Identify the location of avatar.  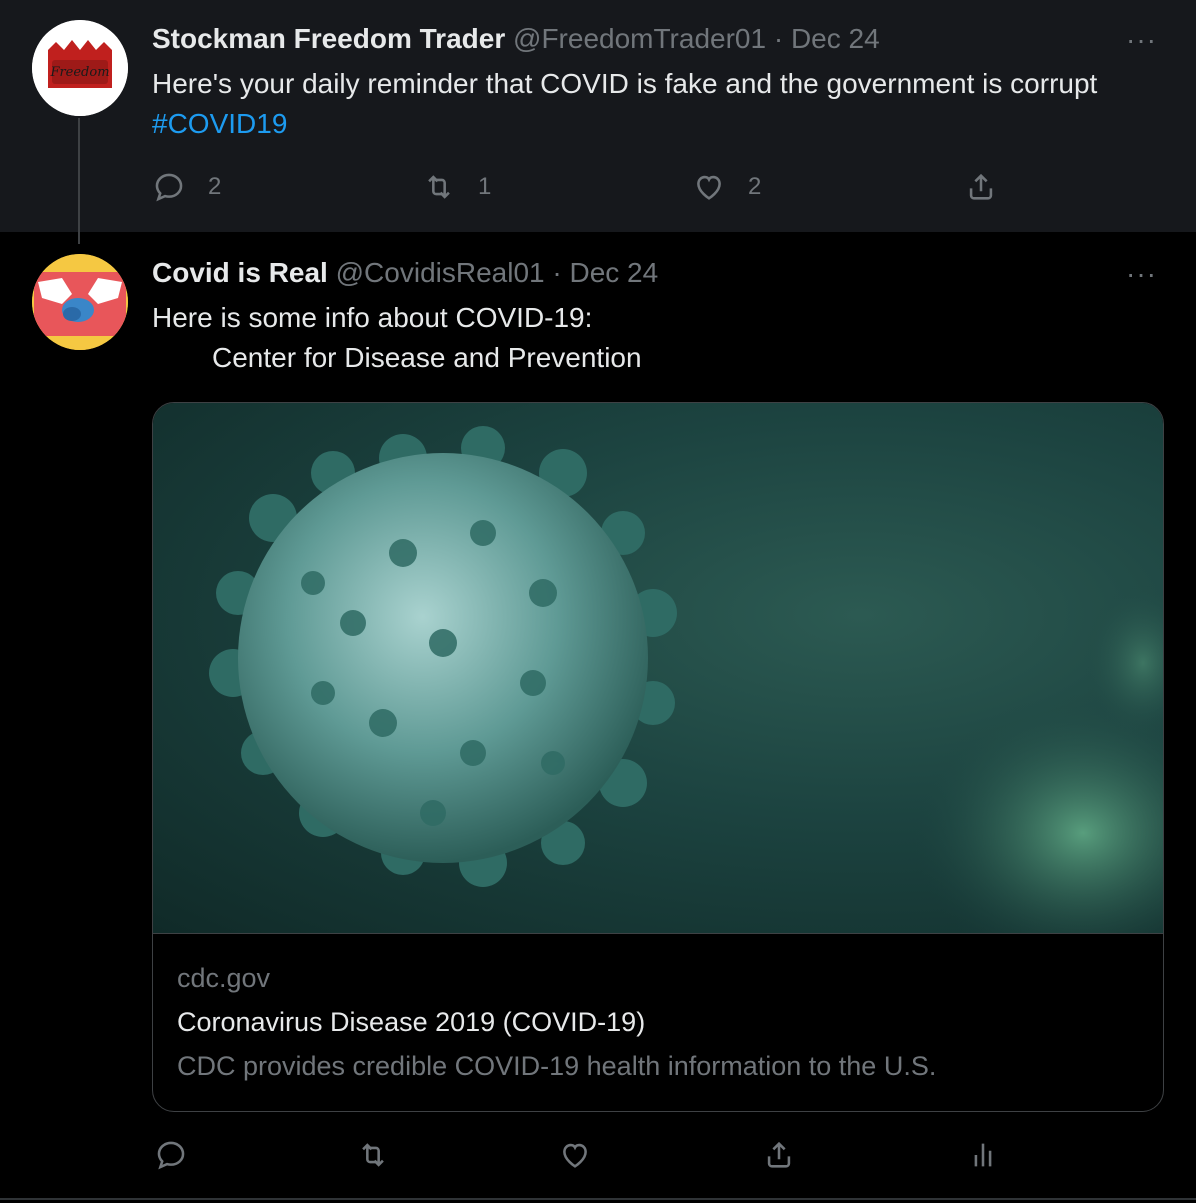
(80, 302).